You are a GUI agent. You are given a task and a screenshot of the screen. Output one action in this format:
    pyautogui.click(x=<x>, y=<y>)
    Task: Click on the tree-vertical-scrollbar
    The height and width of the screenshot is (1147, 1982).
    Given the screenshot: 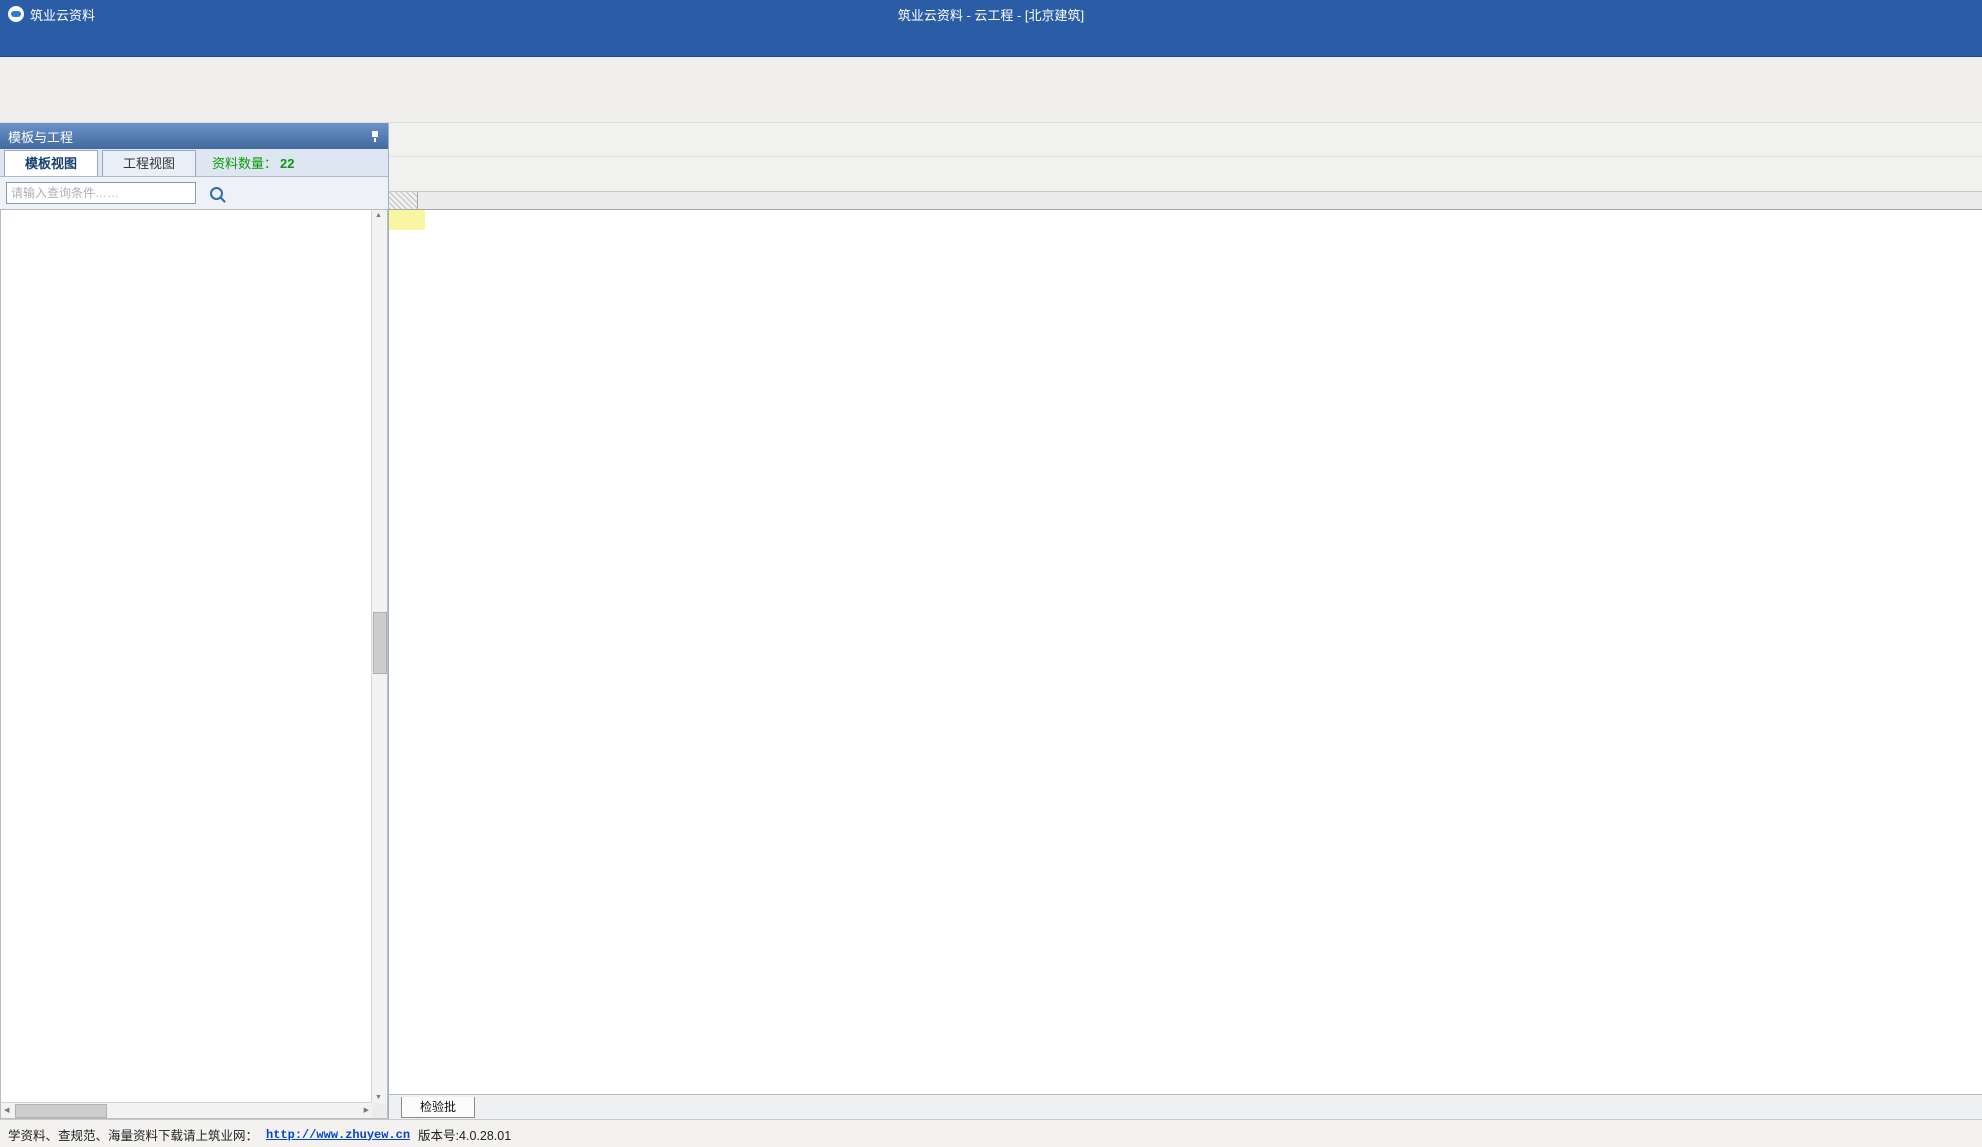 What is the action you would take?
    pyautogui.click(x=379, y=656)
    